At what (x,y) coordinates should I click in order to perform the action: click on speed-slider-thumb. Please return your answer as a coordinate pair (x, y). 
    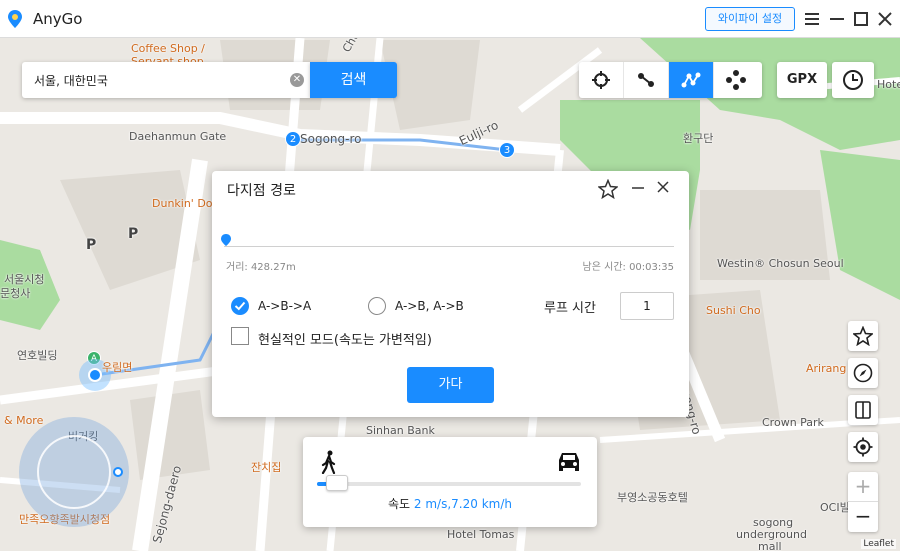
    Looking at the image, I should click on (337, 483).